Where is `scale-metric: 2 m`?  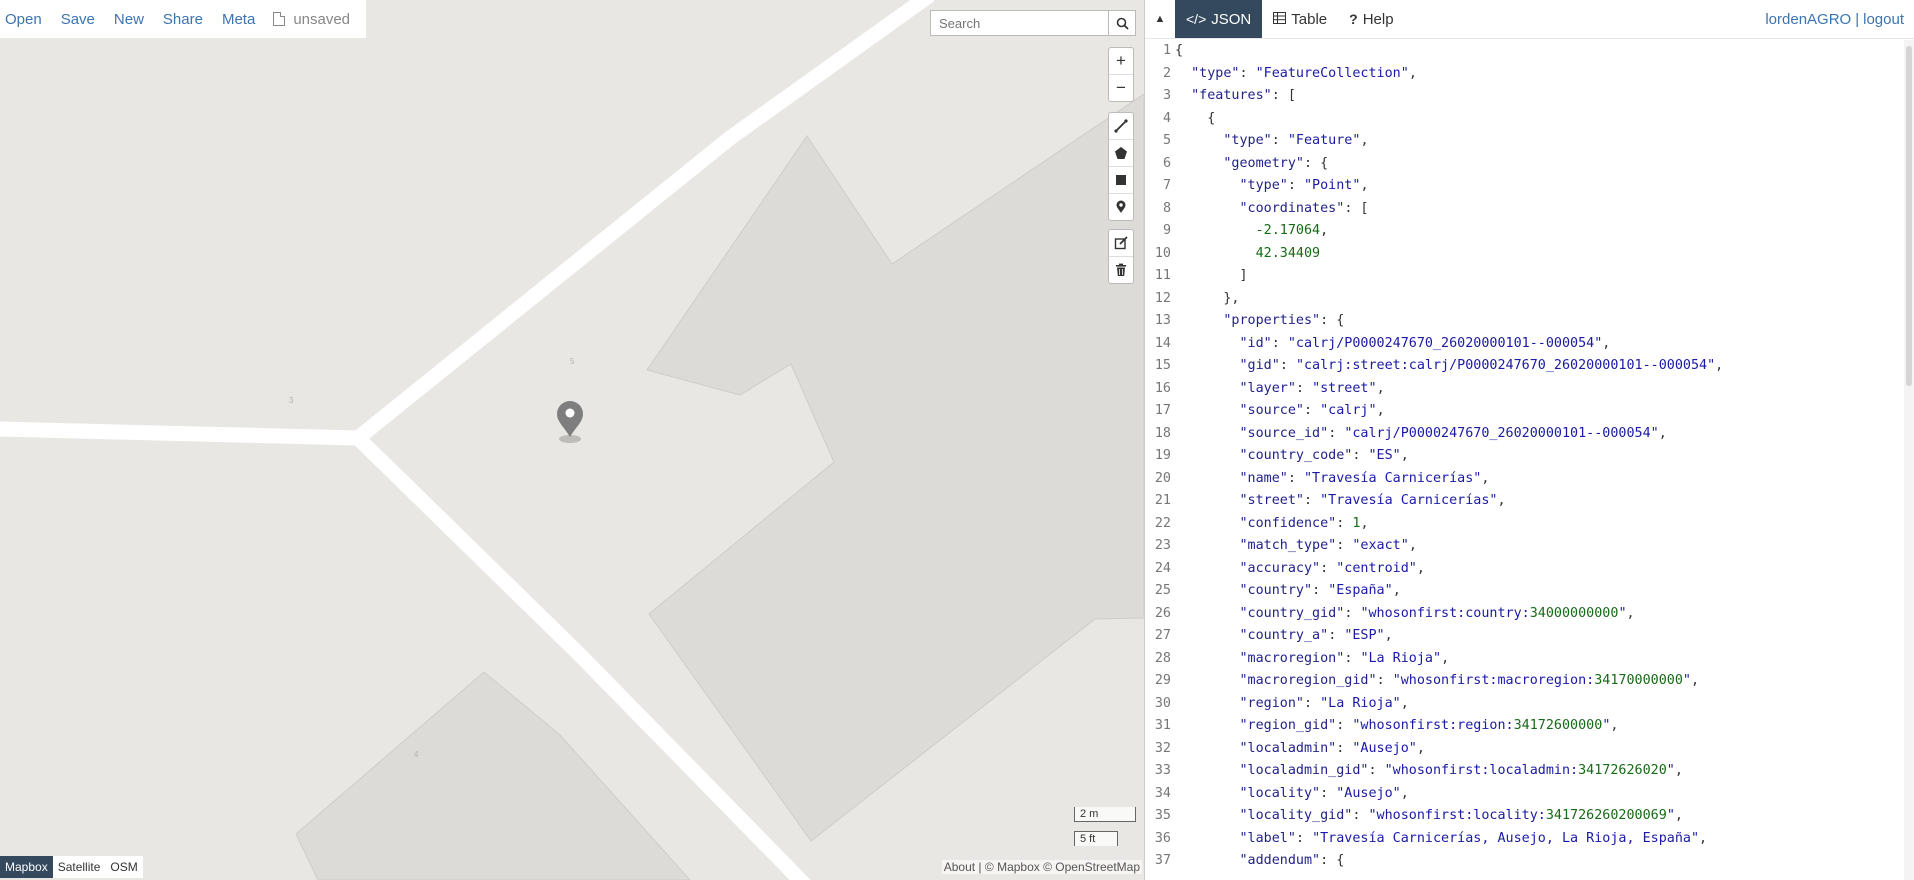
scale-metric: 2 m is located at coordinates (1105, 814).